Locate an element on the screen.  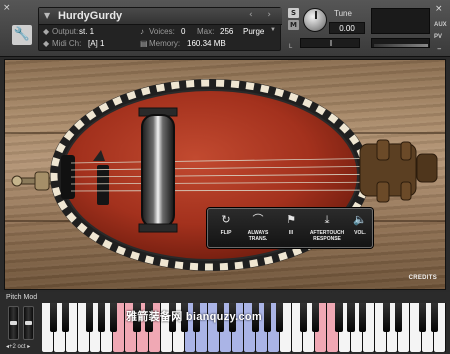
close-instrument-button: × is located at coordinates (7, 8).